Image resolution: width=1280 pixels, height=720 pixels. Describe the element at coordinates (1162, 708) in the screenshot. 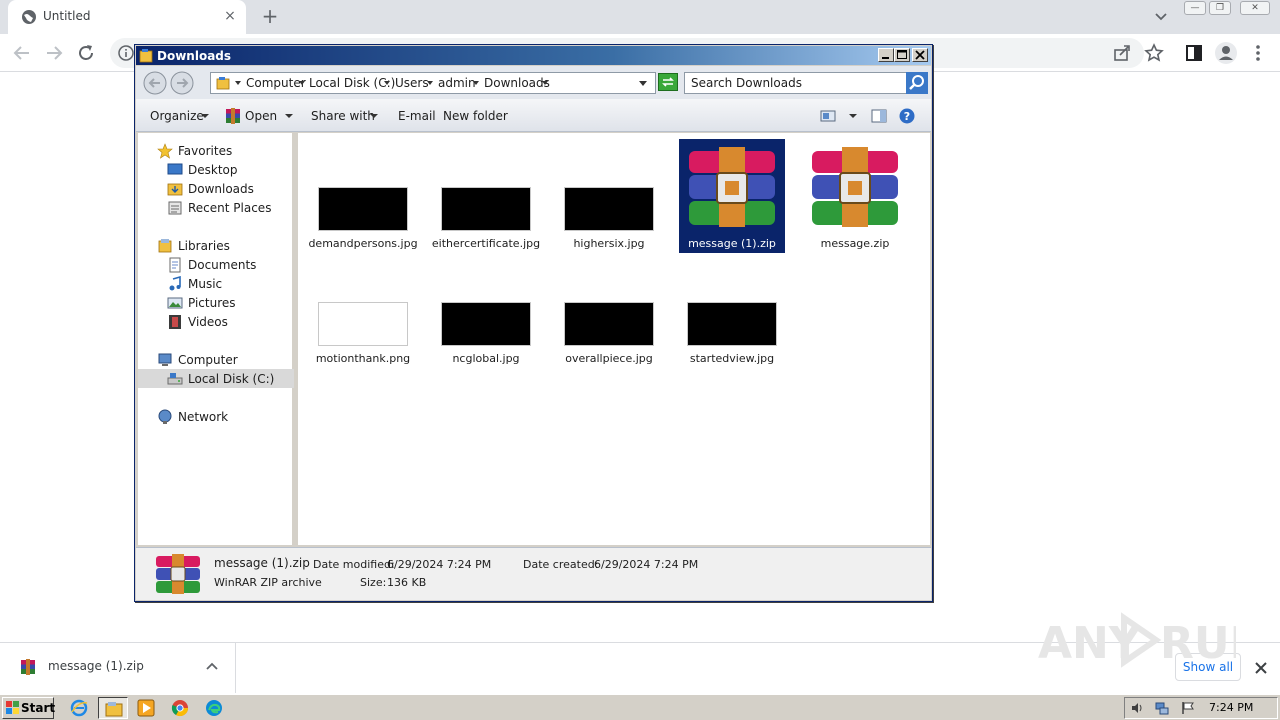

I see `network-status-icon` at that location.